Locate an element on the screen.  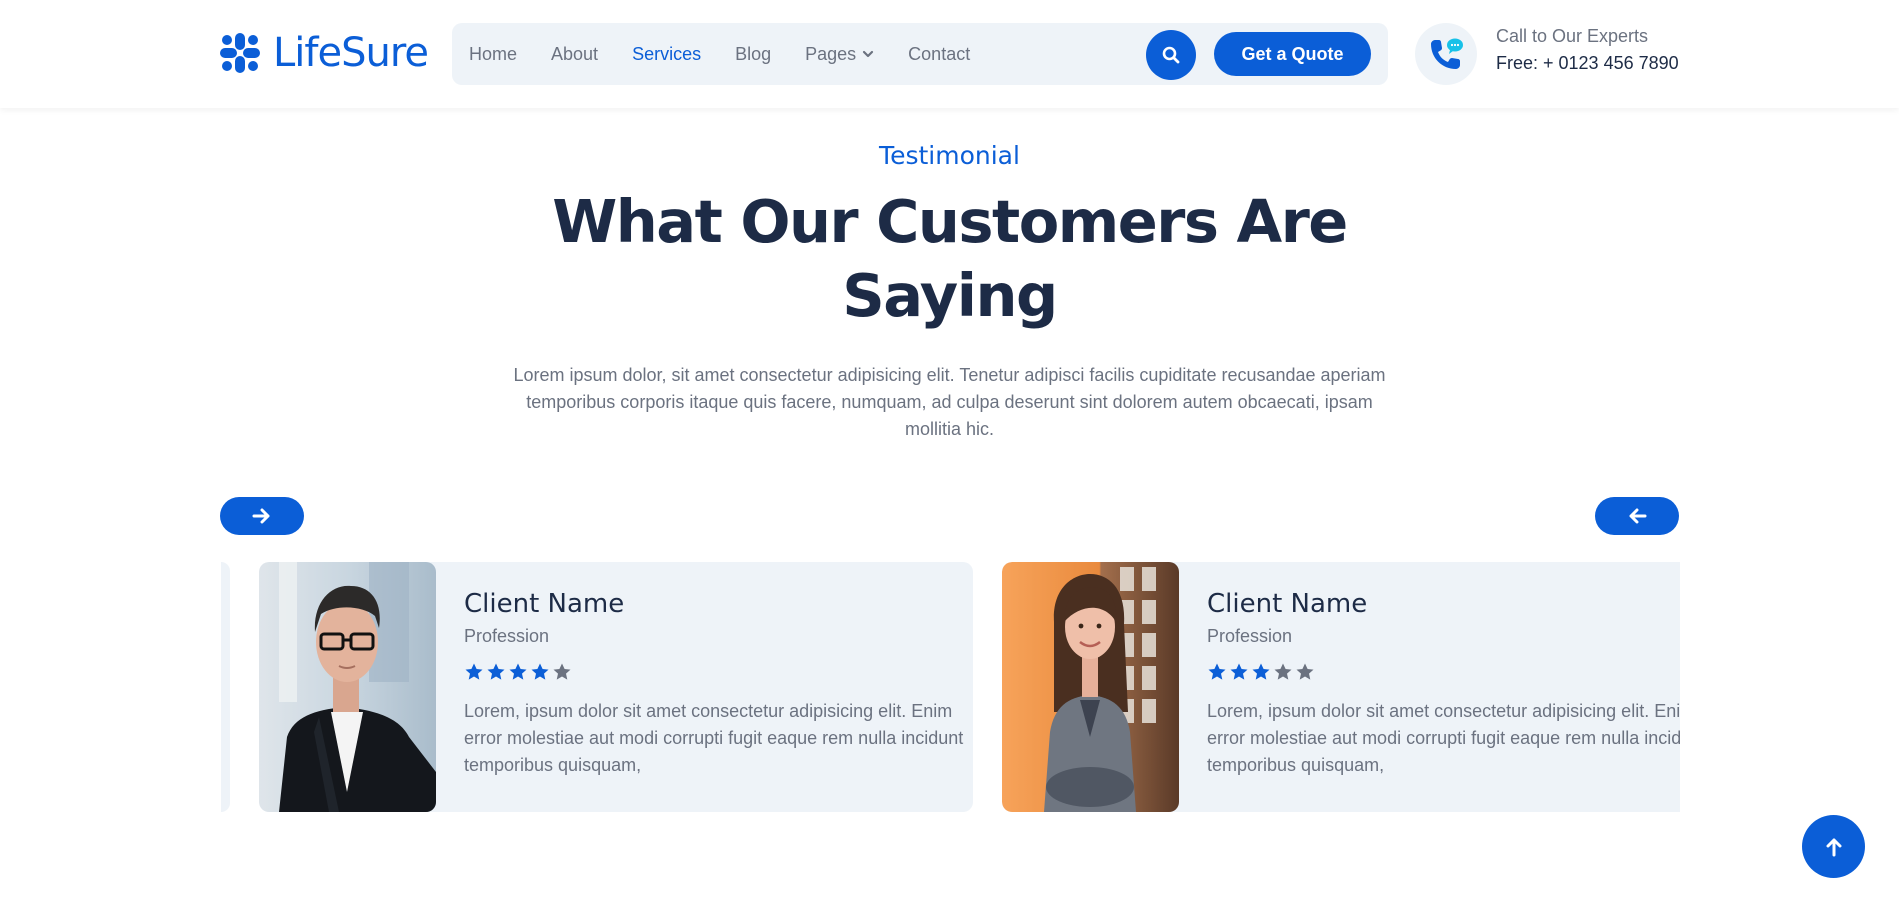
nav-item-home: Home is located at coordinates (493, 54).